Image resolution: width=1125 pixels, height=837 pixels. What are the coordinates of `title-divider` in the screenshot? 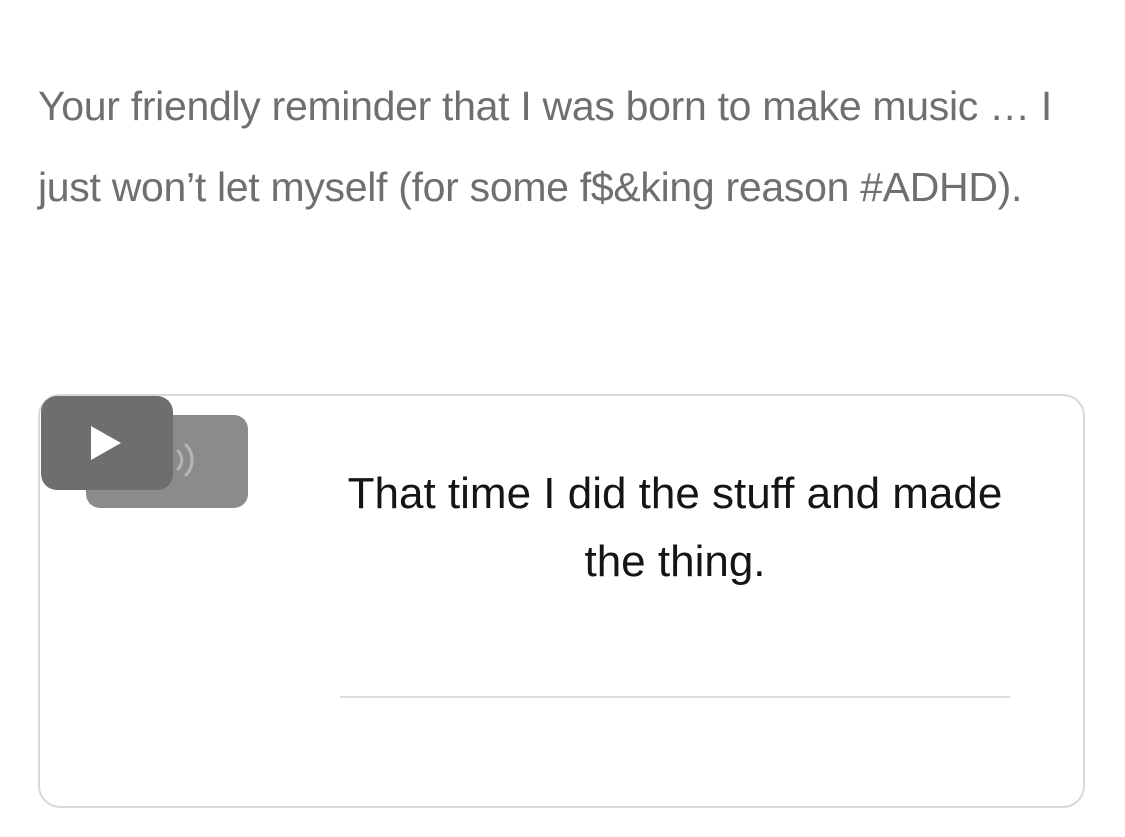 It's located at (675, 697).